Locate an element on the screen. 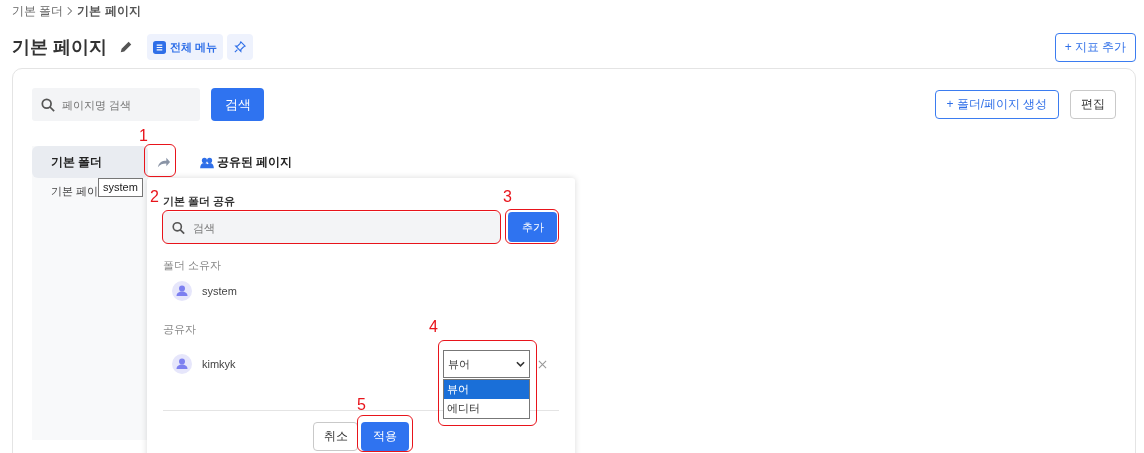 This screenshot has height=453, width=1144. user-name: system is located at coordinates (219, 291).